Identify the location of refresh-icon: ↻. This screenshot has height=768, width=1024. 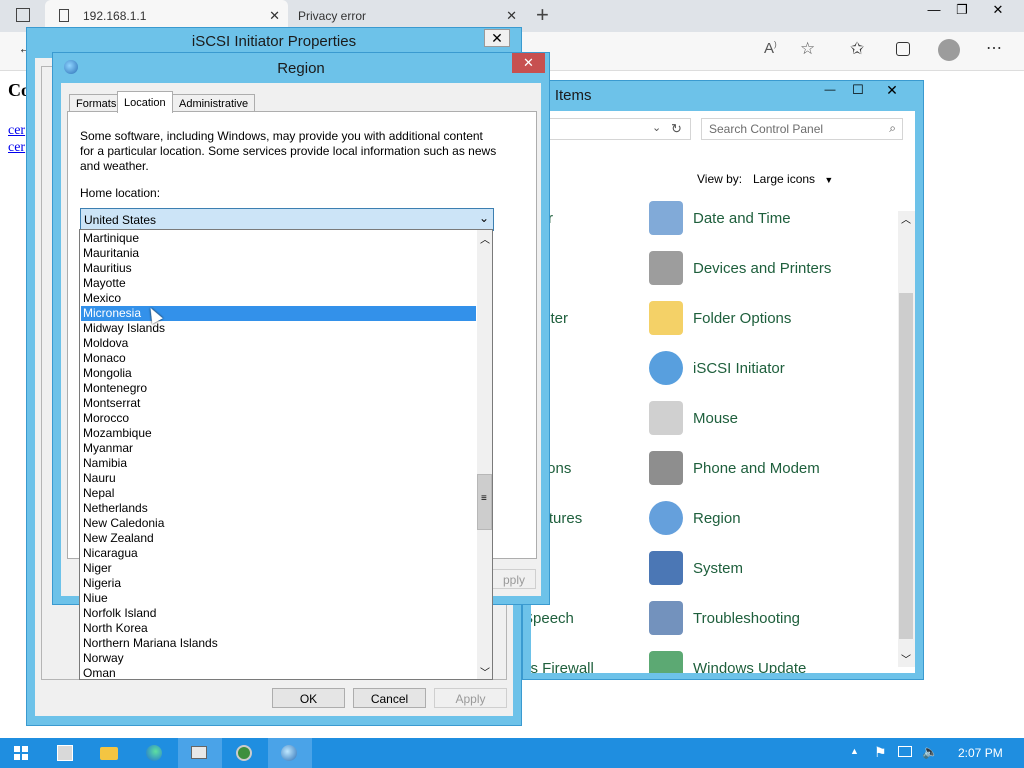
(676, 129).